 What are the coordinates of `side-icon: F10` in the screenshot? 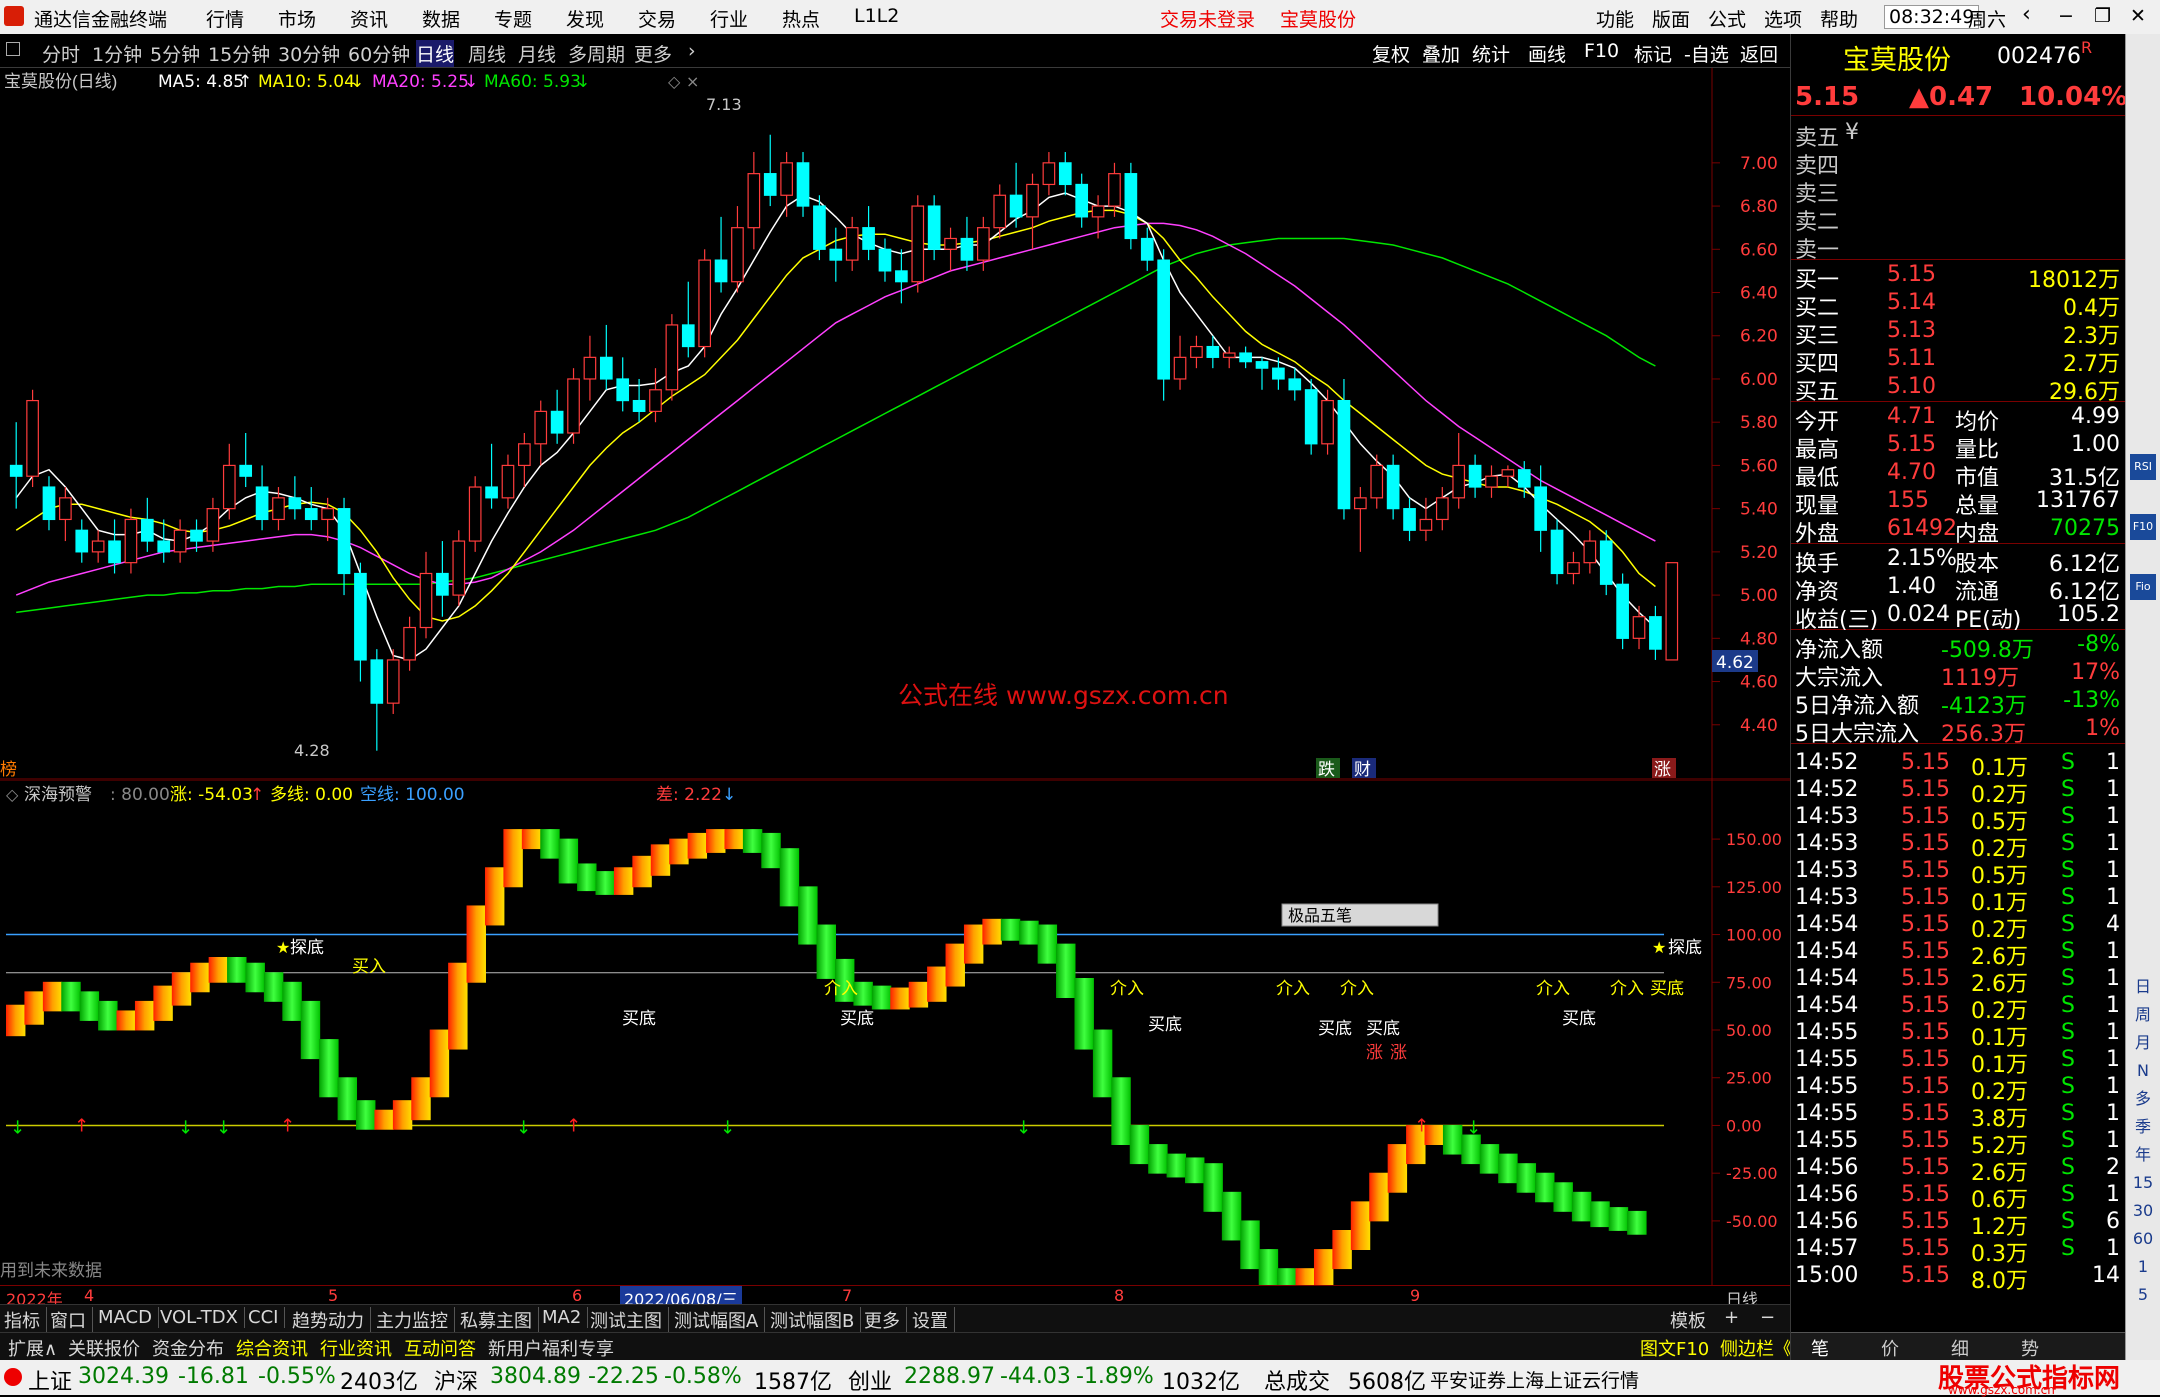 It's located at (2143, 527).